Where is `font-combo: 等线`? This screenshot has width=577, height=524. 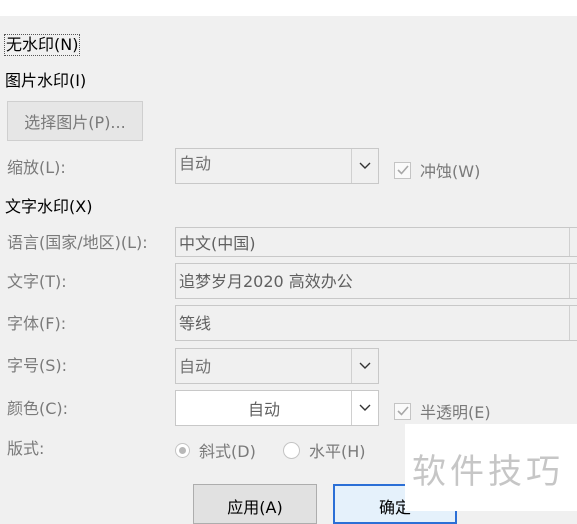
font-combo: 等线 is located at coordinates (376, 323).